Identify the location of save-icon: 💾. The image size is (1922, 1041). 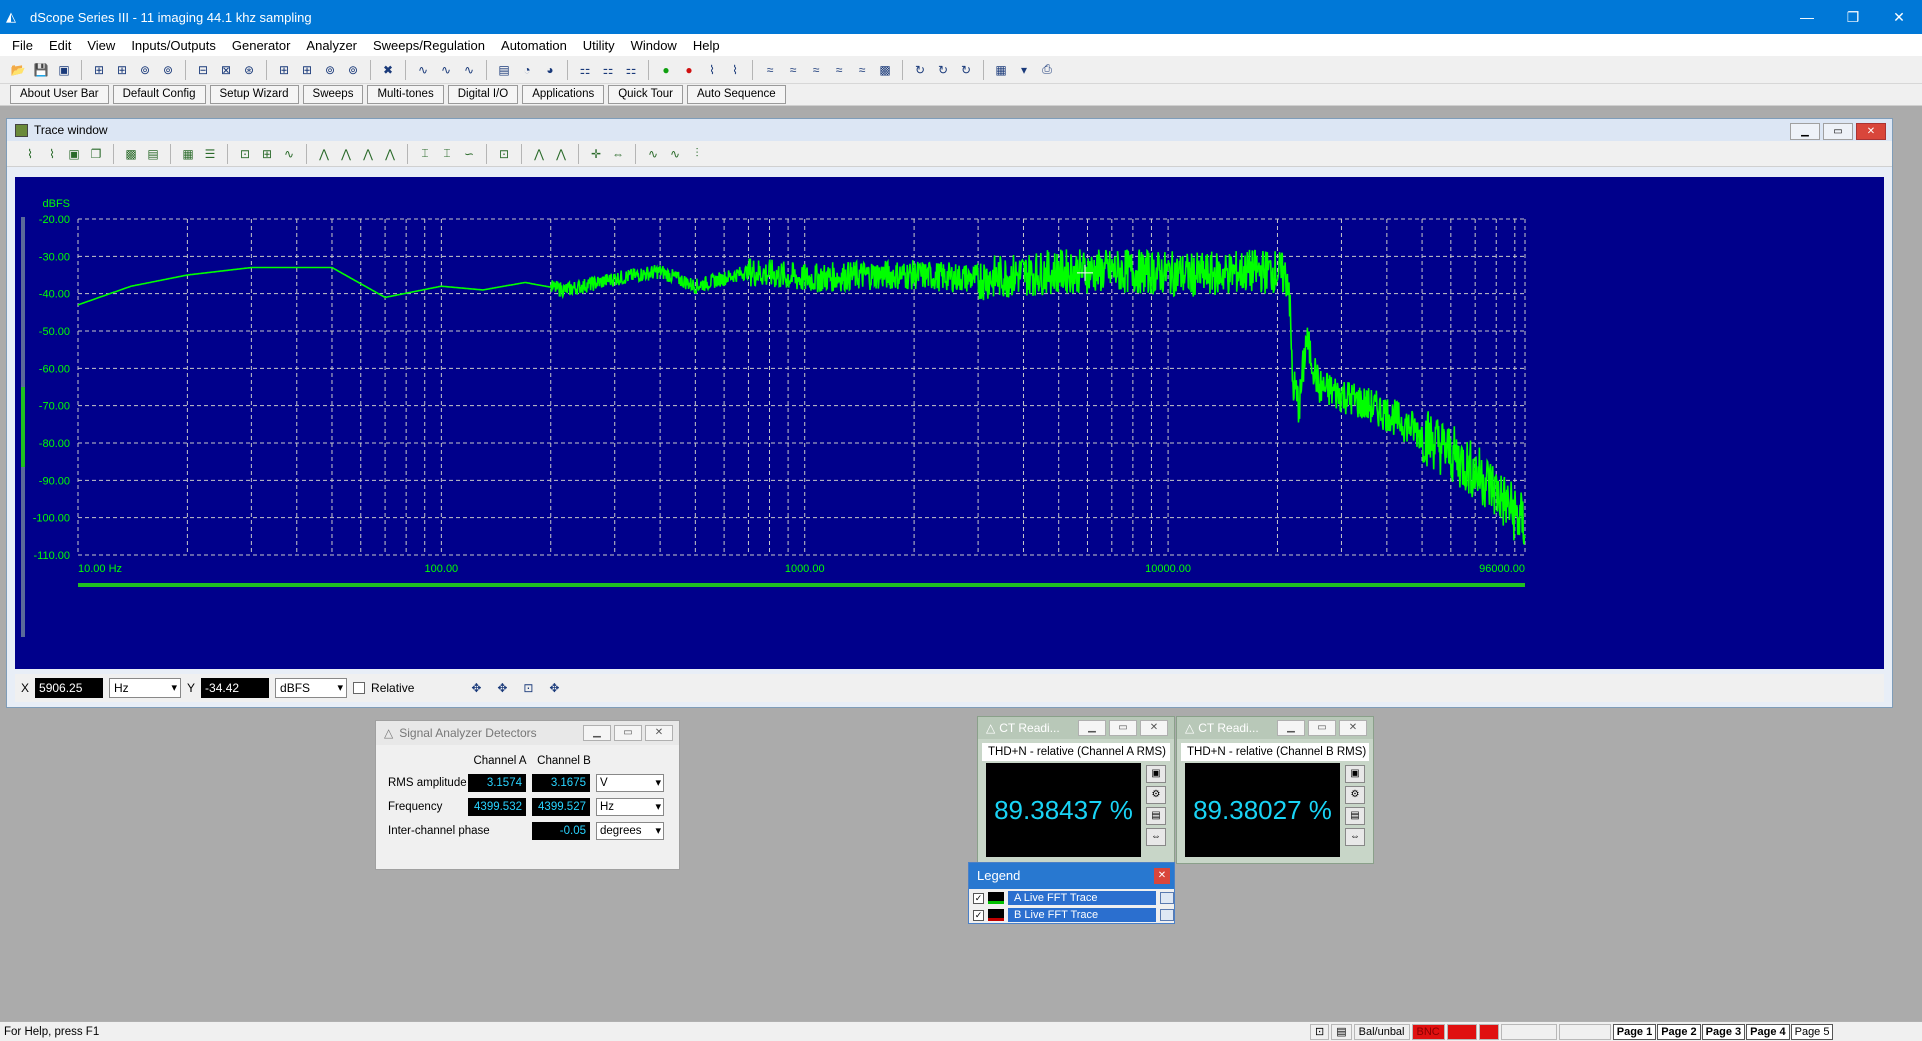
(41, 70).